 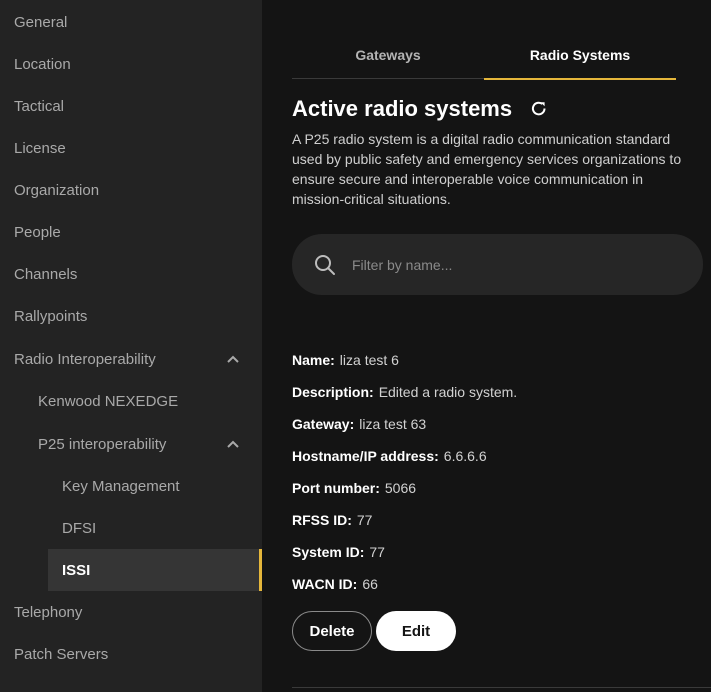 I want to click on tab-gateways: Gateways, so click(x=388, y=54).